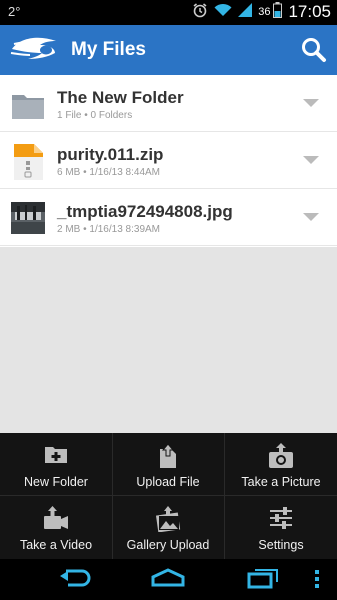 This screenshot has width=337, height=600. Describe the element at coordinates (35, 51) in the screenshot. I see `mediafire-logo-icon` at that location.